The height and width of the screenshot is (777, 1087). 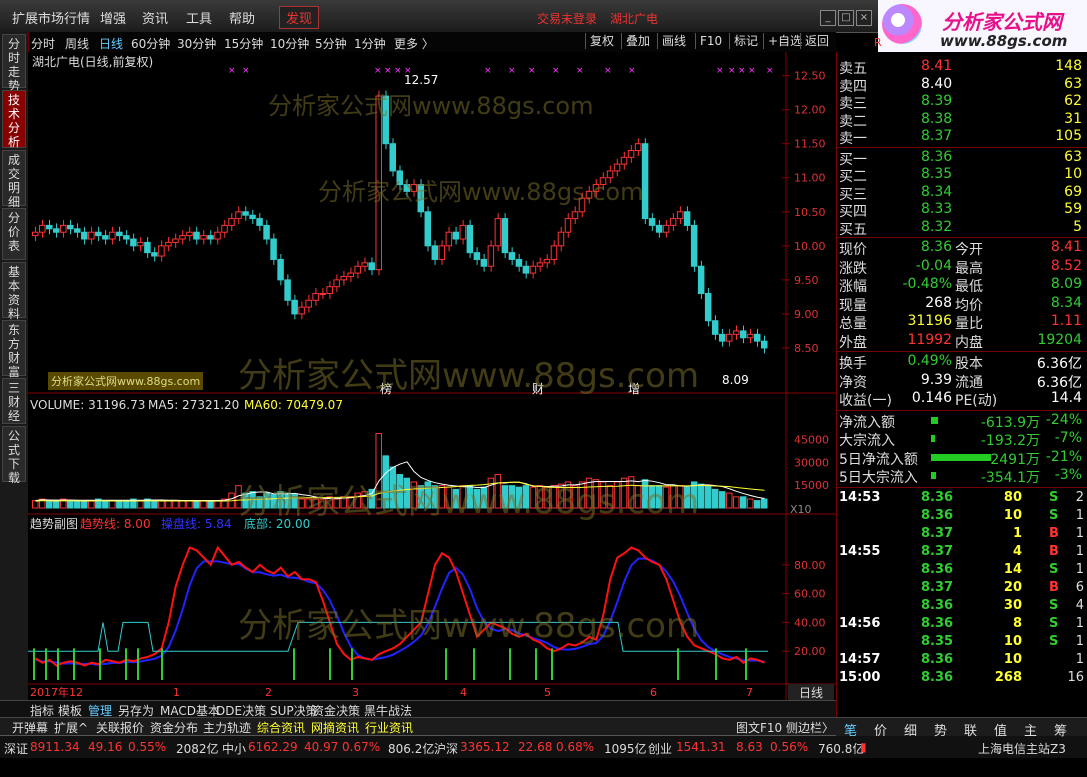 I want to click on overlay-button: 叠加, so click(x=637, y=41).